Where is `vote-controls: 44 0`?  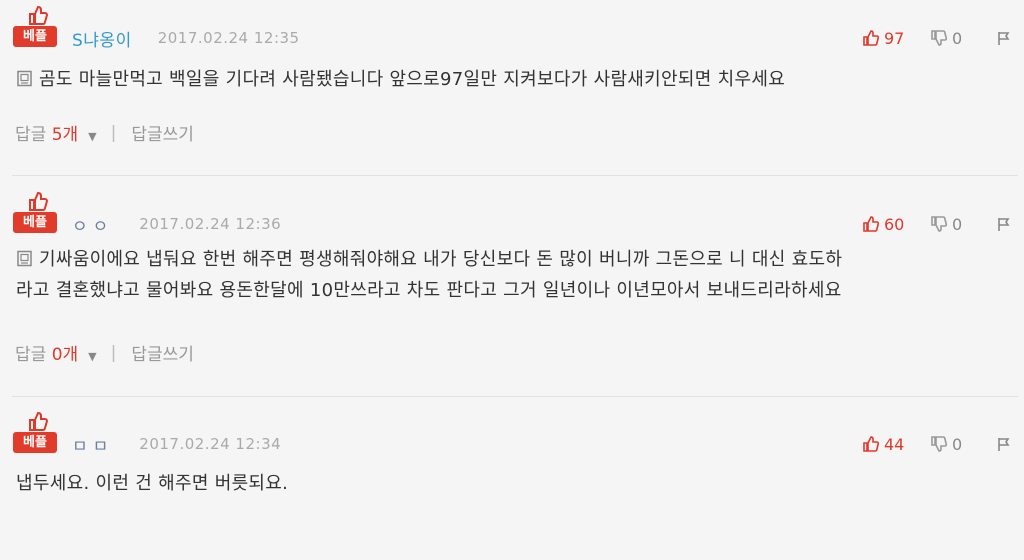
vote-controls: 44 0 is located at coordinates (937, 444).